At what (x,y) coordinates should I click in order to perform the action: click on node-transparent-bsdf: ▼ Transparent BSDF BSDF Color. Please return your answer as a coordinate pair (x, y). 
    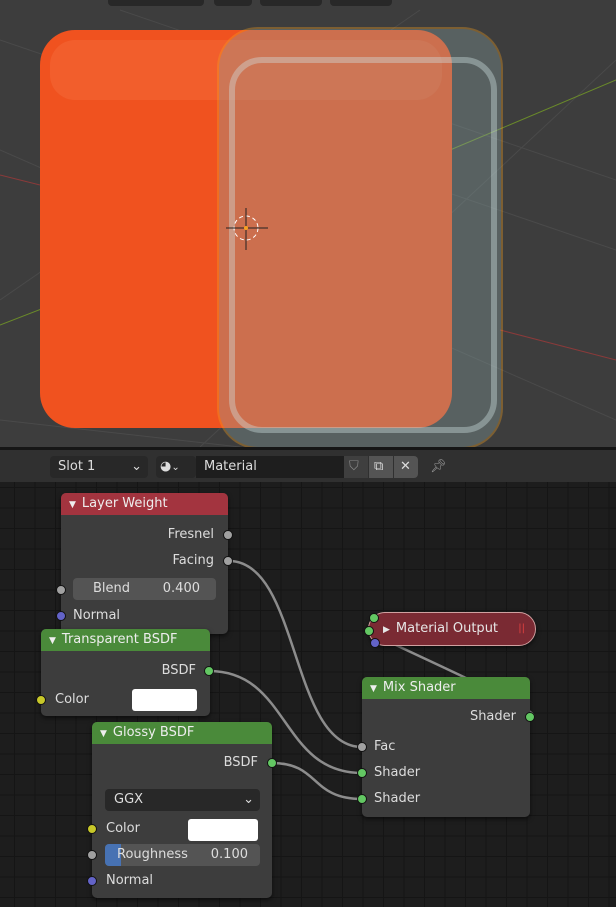
    Looking at the image, I should click on (125, 672).